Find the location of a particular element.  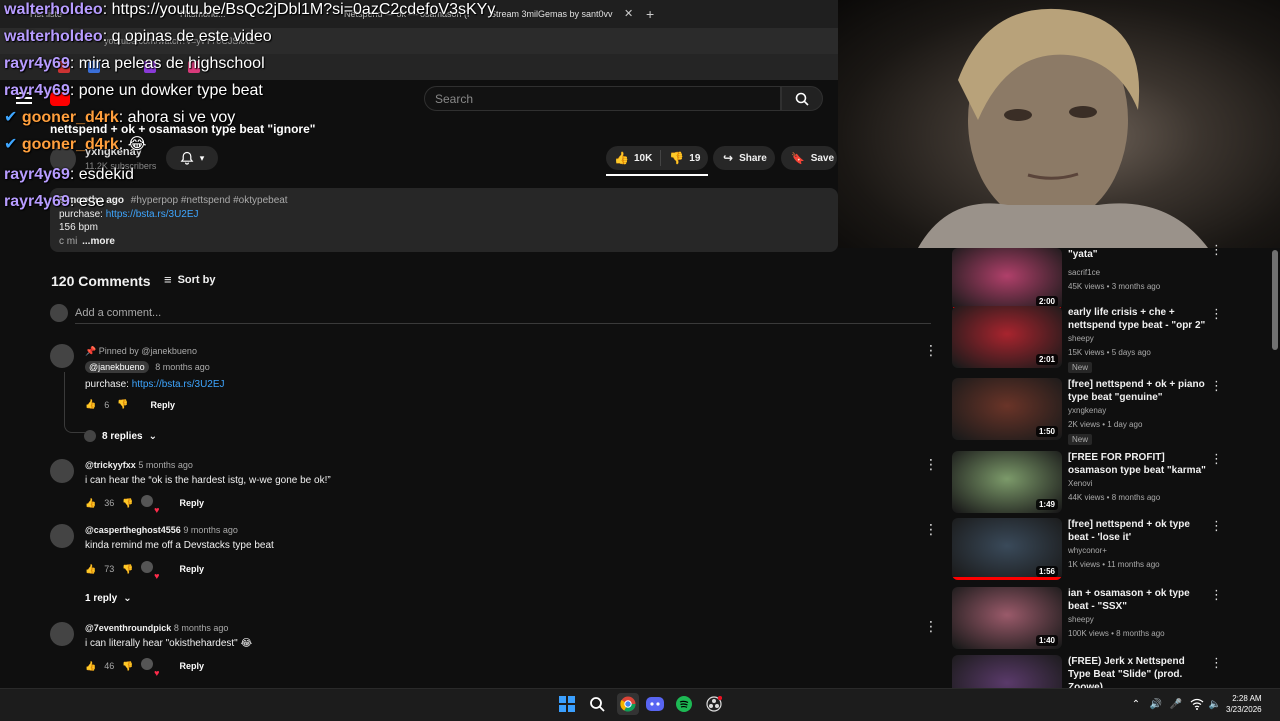

spotify-icon is located at coordinates (684, 704).